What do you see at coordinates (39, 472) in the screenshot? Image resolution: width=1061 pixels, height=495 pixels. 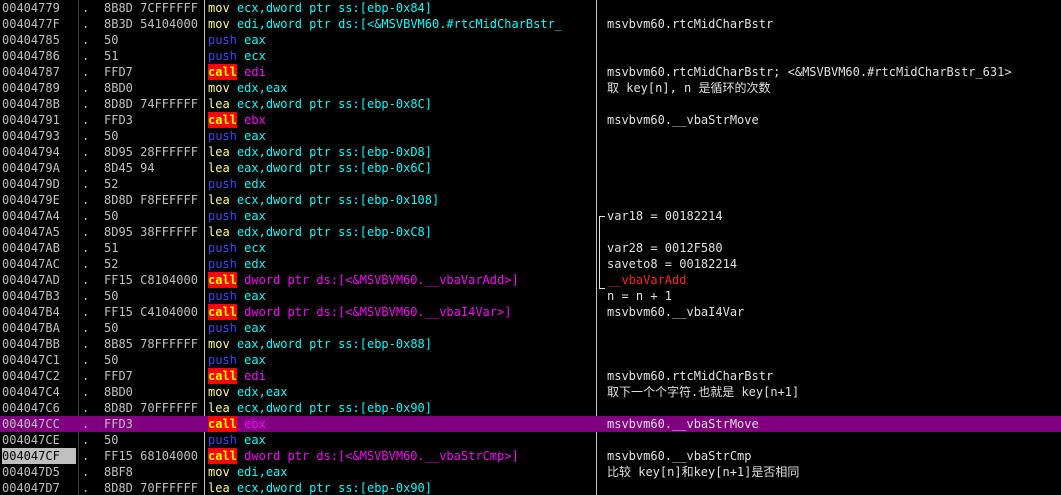 I see `address-cell: 004047D5` at bounding box center [39, 472].